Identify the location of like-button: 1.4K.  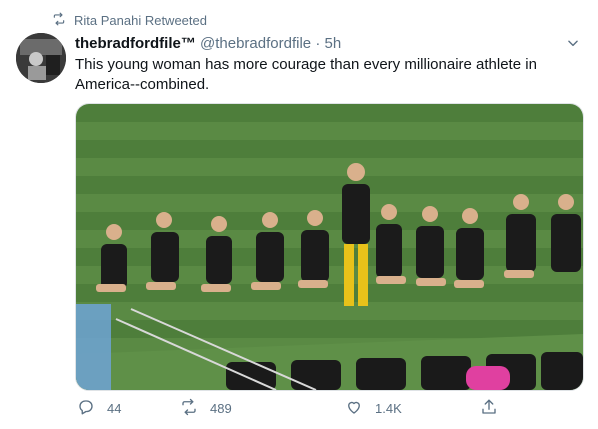
(373, 408).